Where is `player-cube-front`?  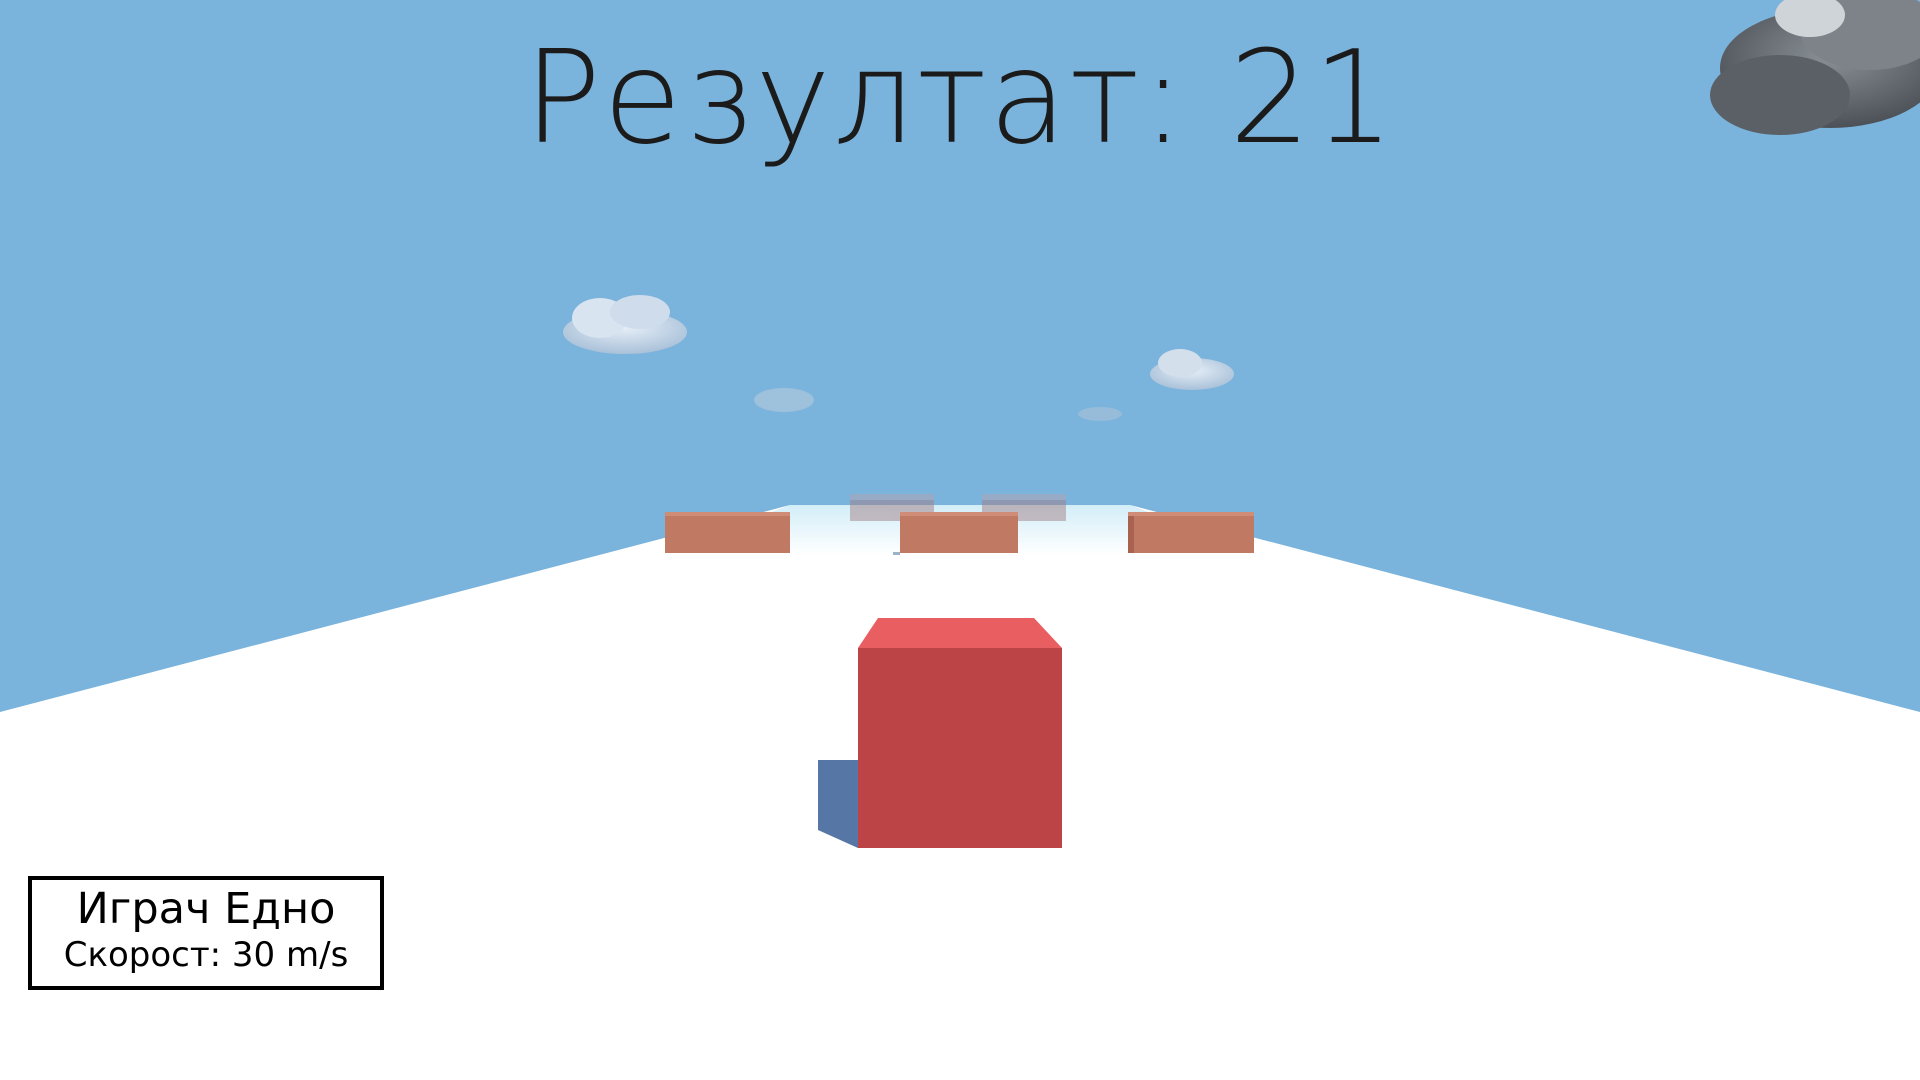 player-cube-front is located at coordinates (960, 748).